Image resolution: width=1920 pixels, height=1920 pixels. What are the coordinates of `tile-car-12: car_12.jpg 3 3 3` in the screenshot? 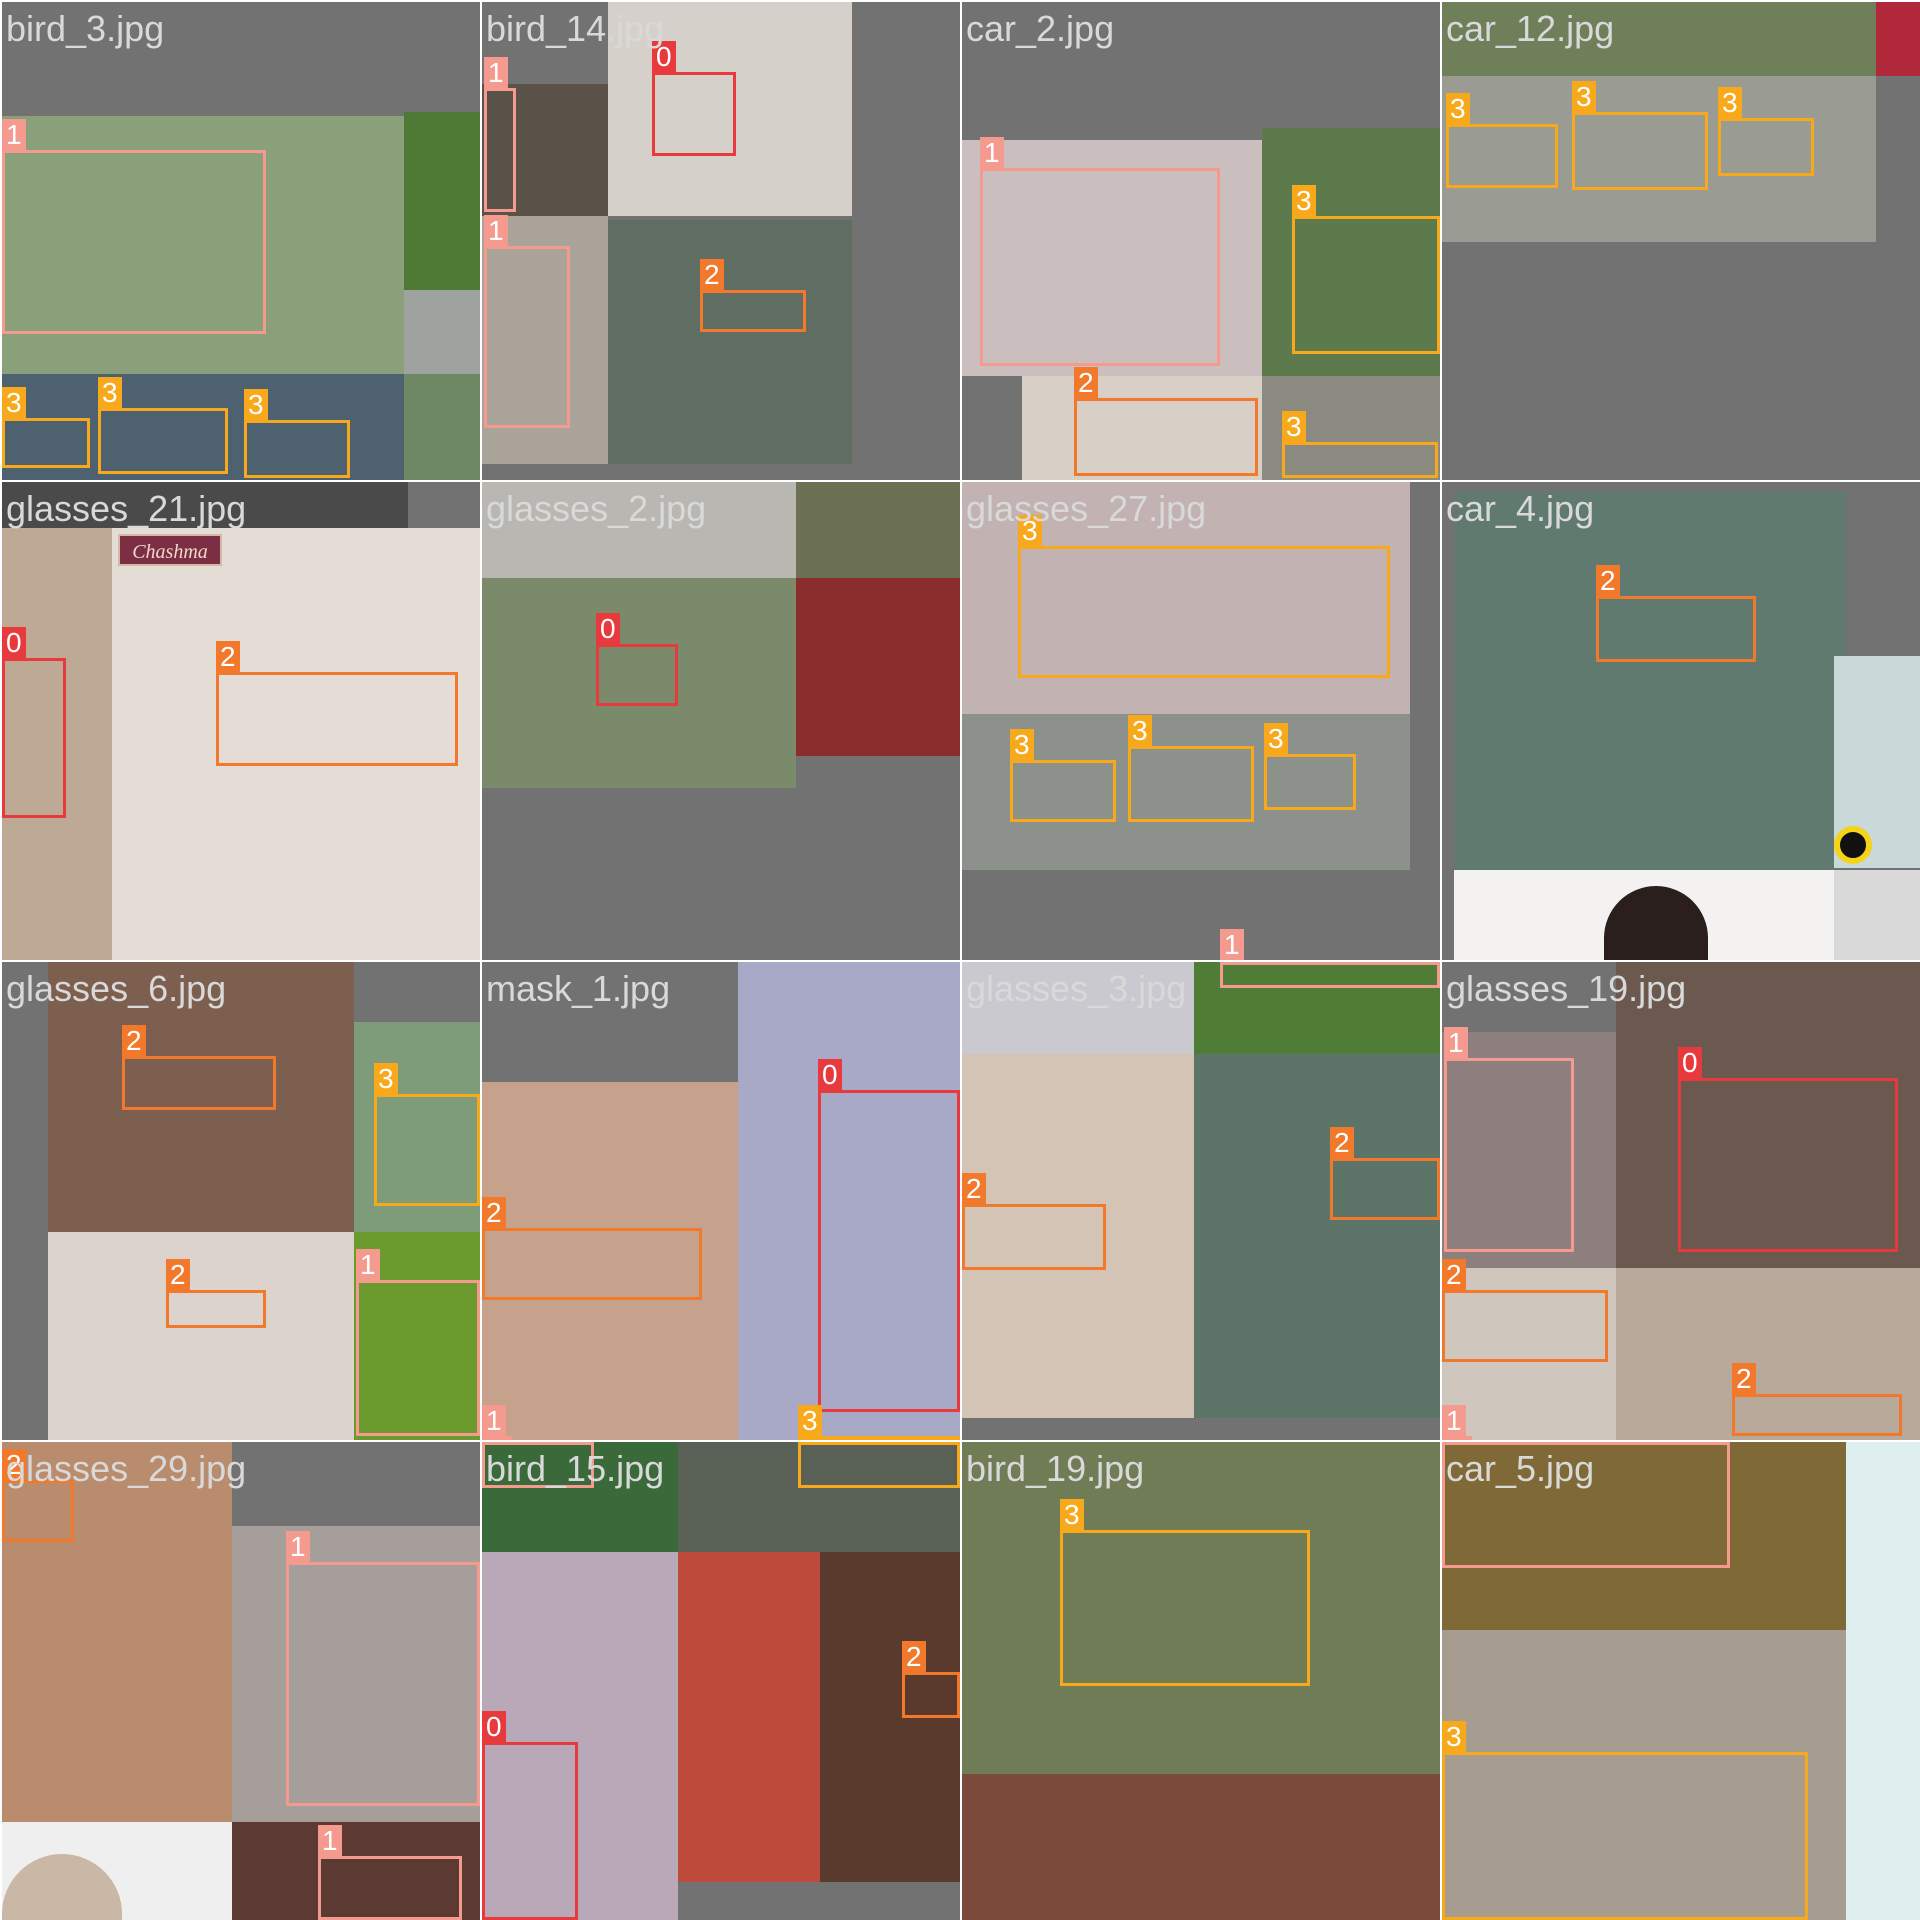 It's located at (1681, 241).